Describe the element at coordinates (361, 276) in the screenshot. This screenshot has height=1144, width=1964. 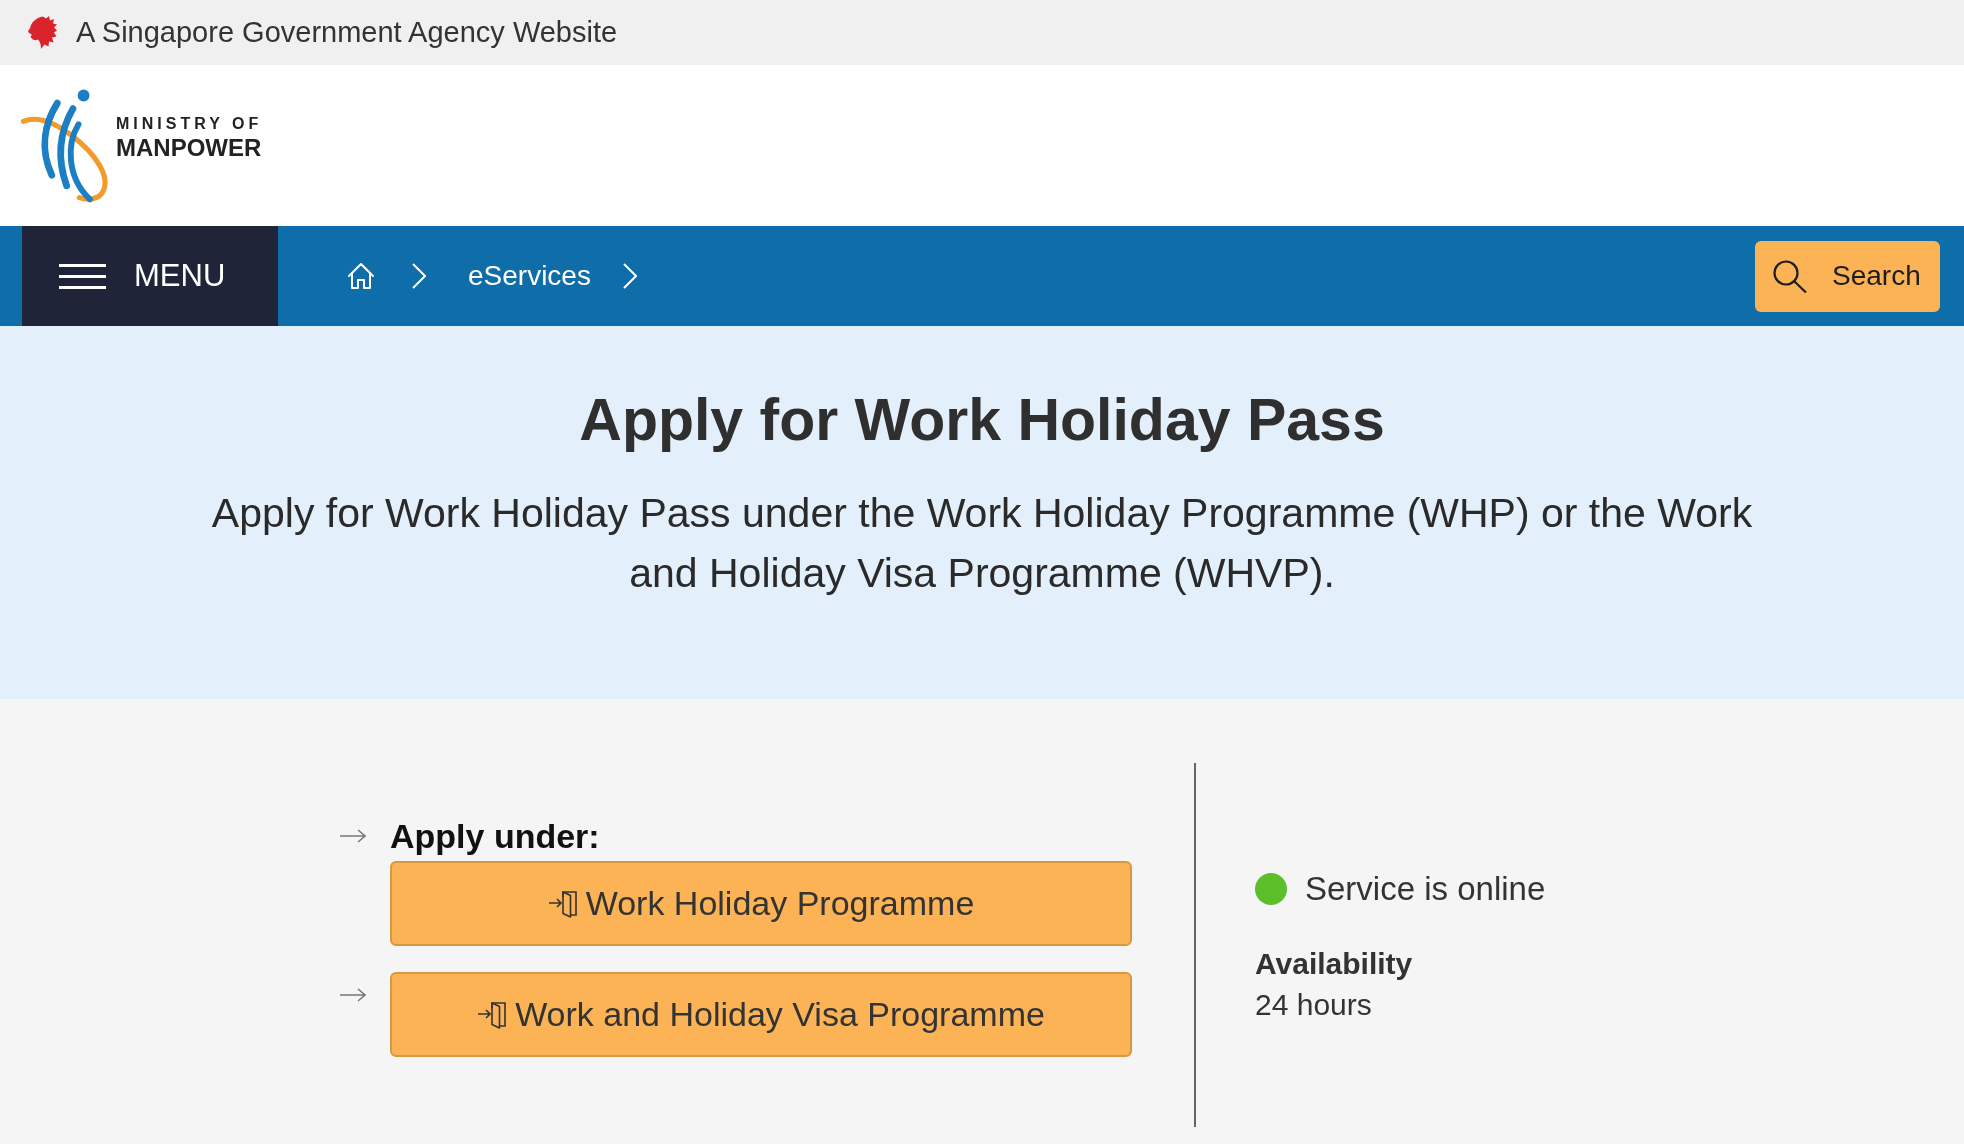
I see `home-icon` at that location.